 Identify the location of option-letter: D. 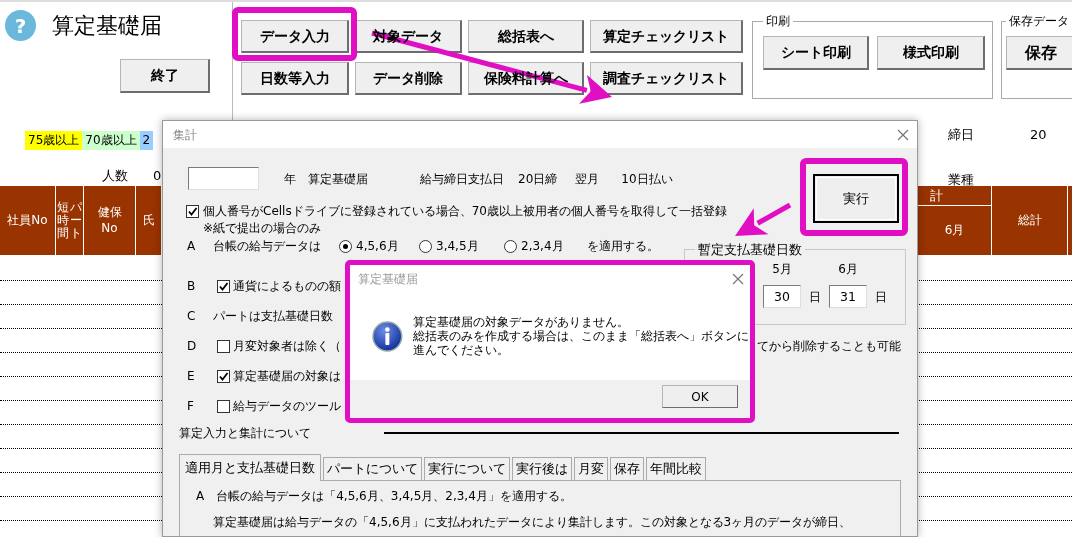
(192, 346).